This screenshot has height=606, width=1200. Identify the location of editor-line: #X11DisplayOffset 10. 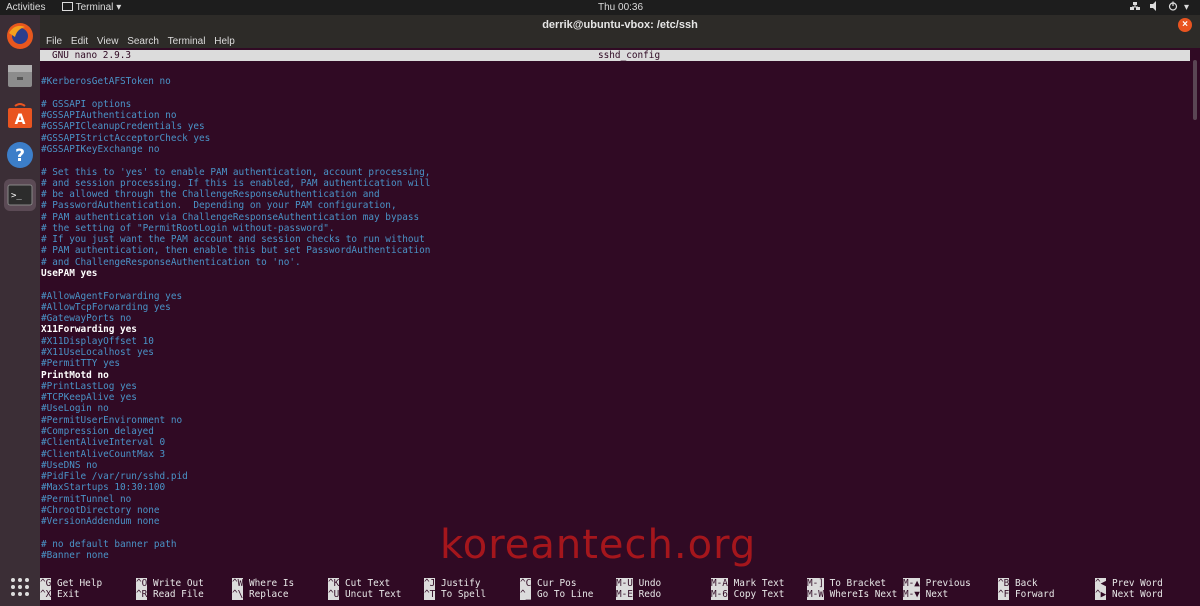
(97, 341).